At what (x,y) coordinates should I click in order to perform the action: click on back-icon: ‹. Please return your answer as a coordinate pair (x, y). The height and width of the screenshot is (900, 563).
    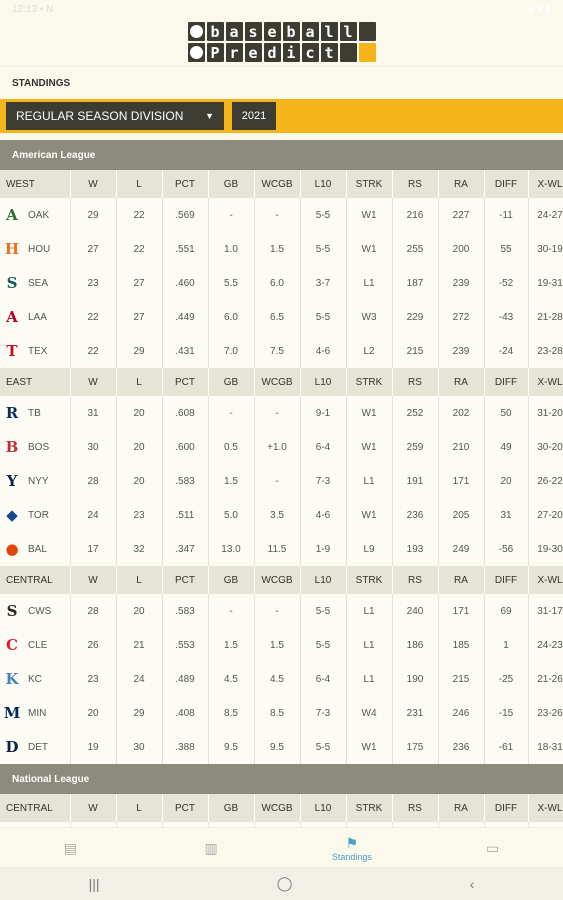
    Looking at the image, I should click on (472, 884).